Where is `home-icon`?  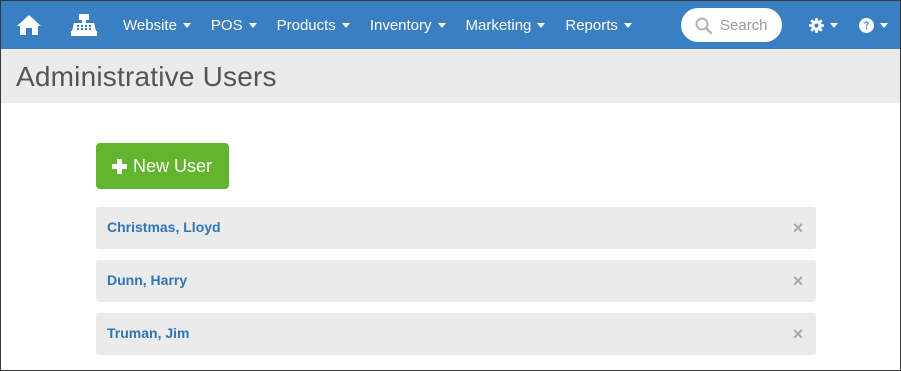 home-icon is located at coordinates (29, 25).